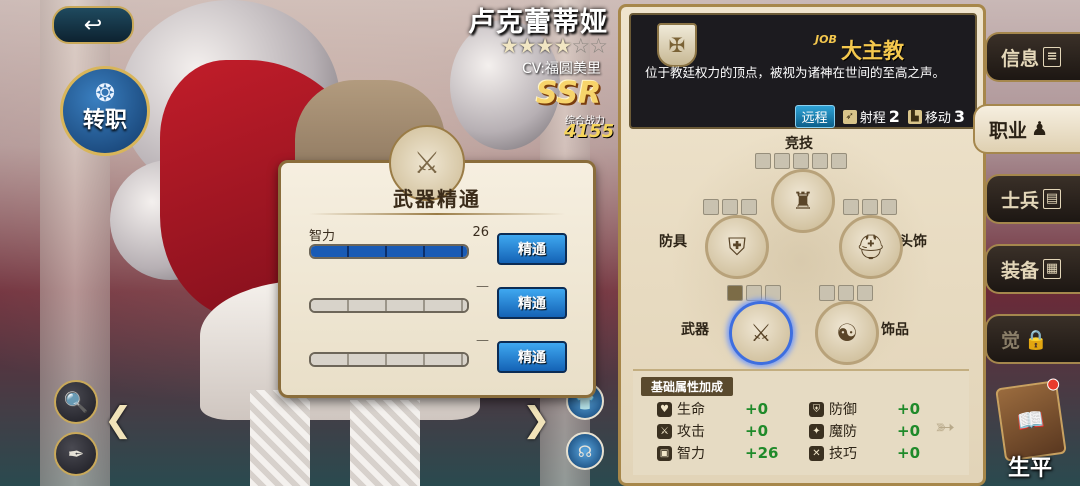  What do you see at coordinates (717, 453) in the screenshot?
I see `stat-row-int: ▣ 智力 +26` at bounding box center [717, 453].